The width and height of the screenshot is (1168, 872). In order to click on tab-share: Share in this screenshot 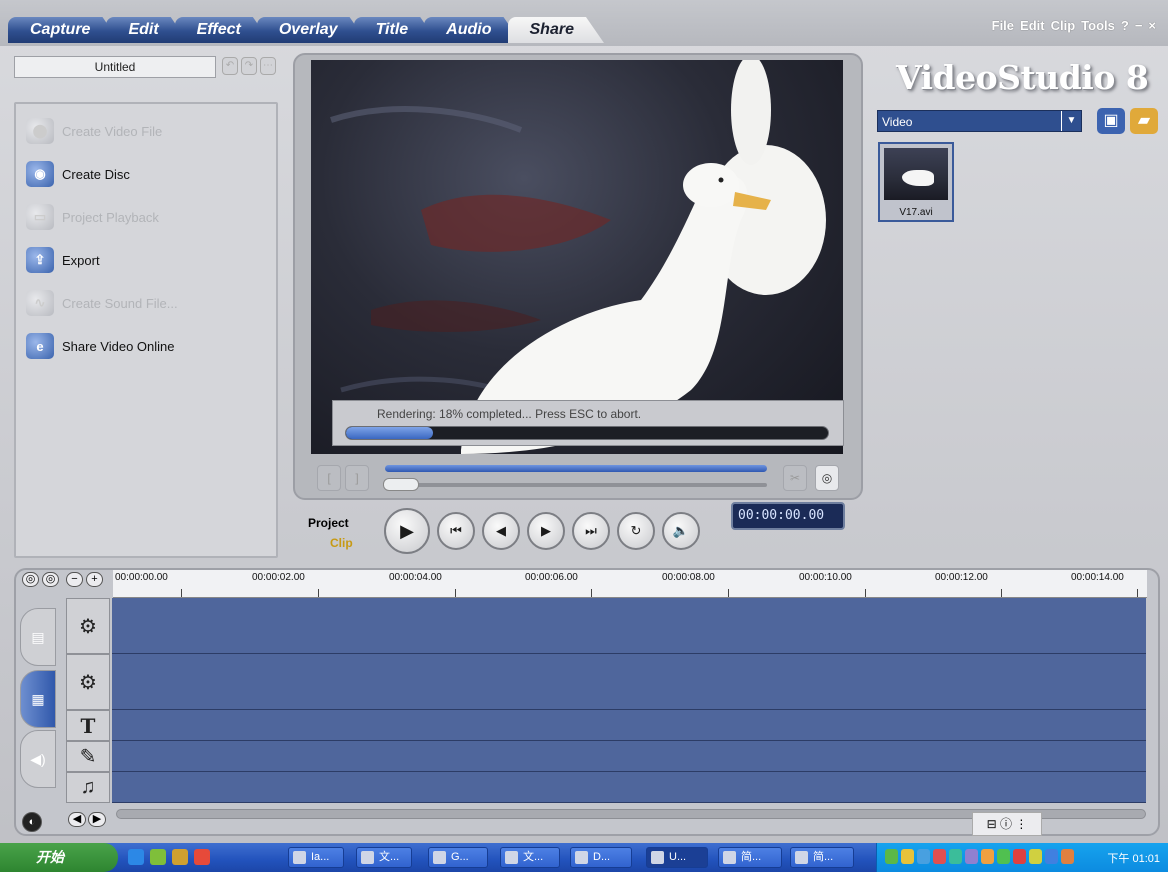, I will do `click(556, 30)`.